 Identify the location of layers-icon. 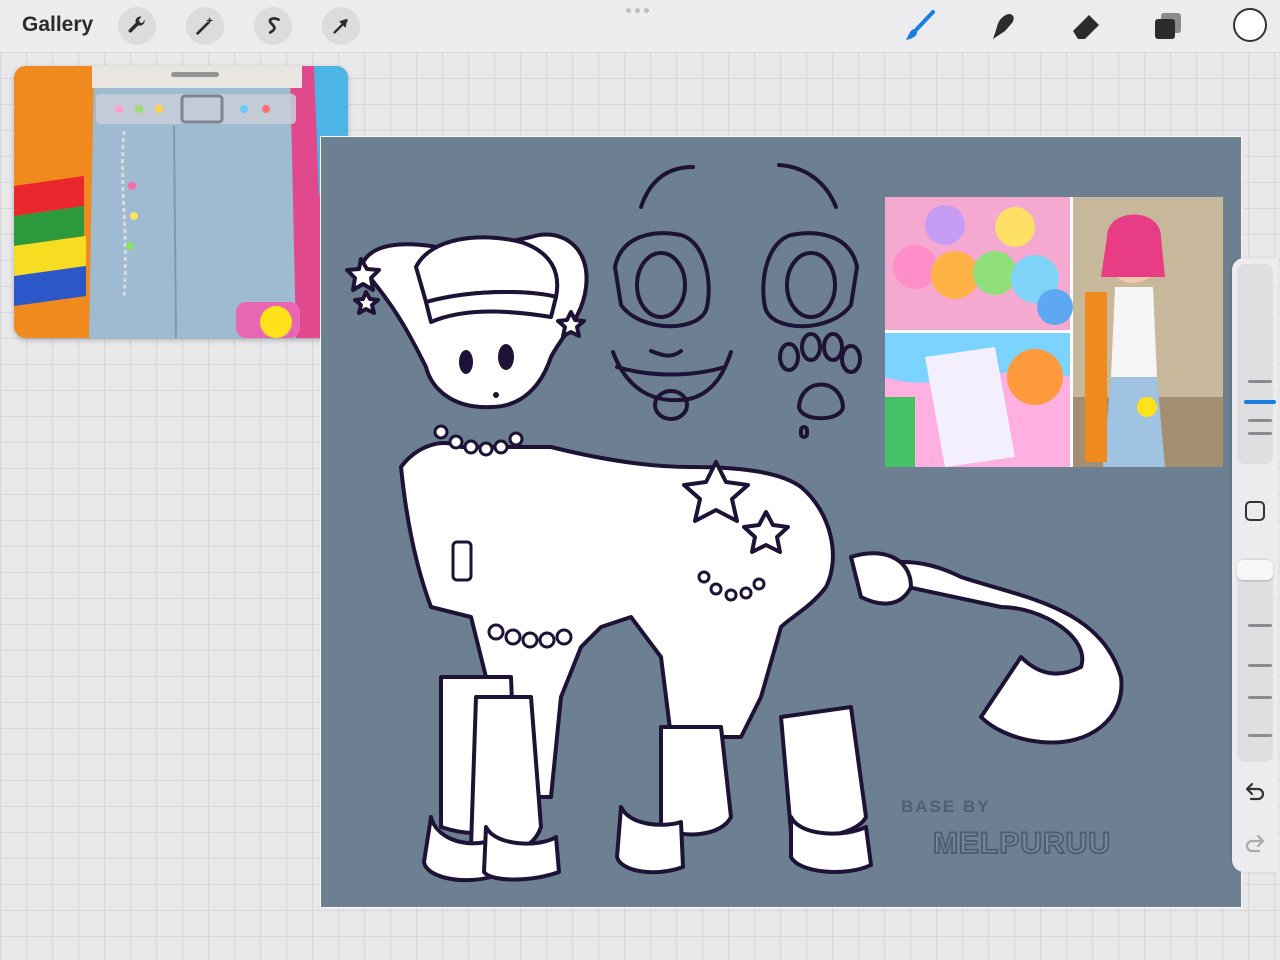
(1168, 26).